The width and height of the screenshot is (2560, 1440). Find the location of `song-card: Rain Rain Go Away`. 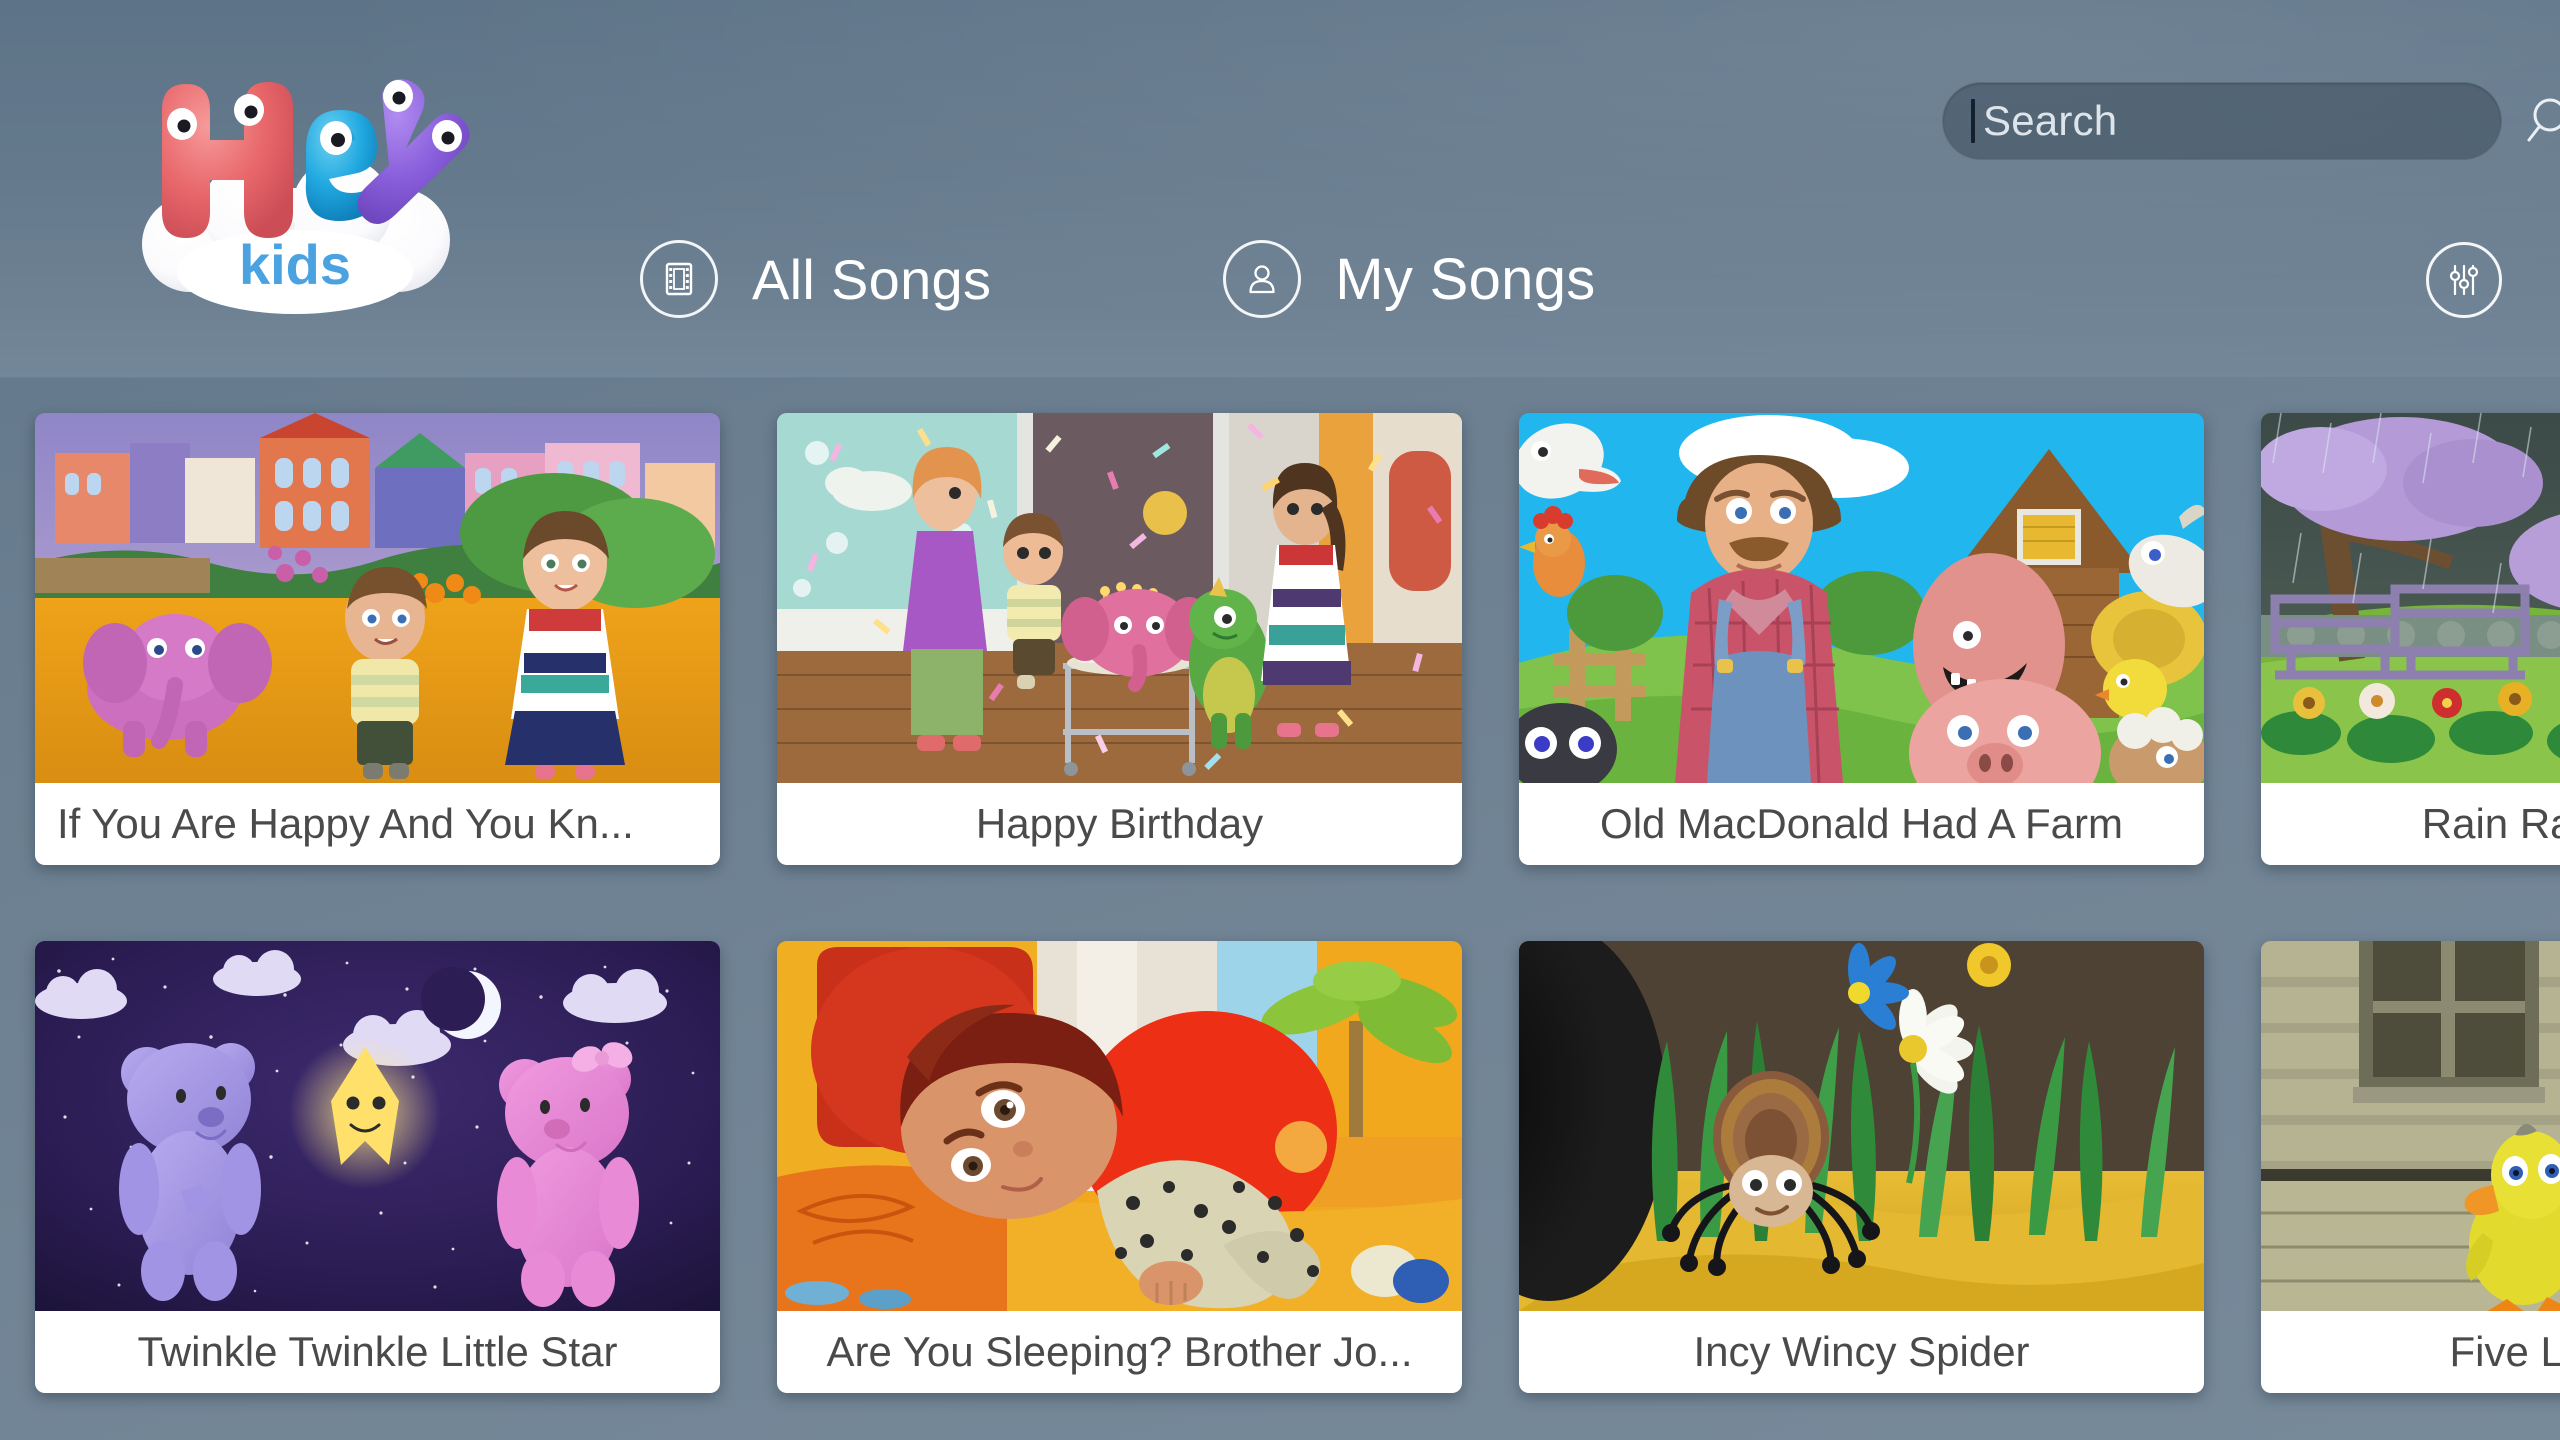

song-card: Rain Rain Go Away is located at coordinates (2410, 639).